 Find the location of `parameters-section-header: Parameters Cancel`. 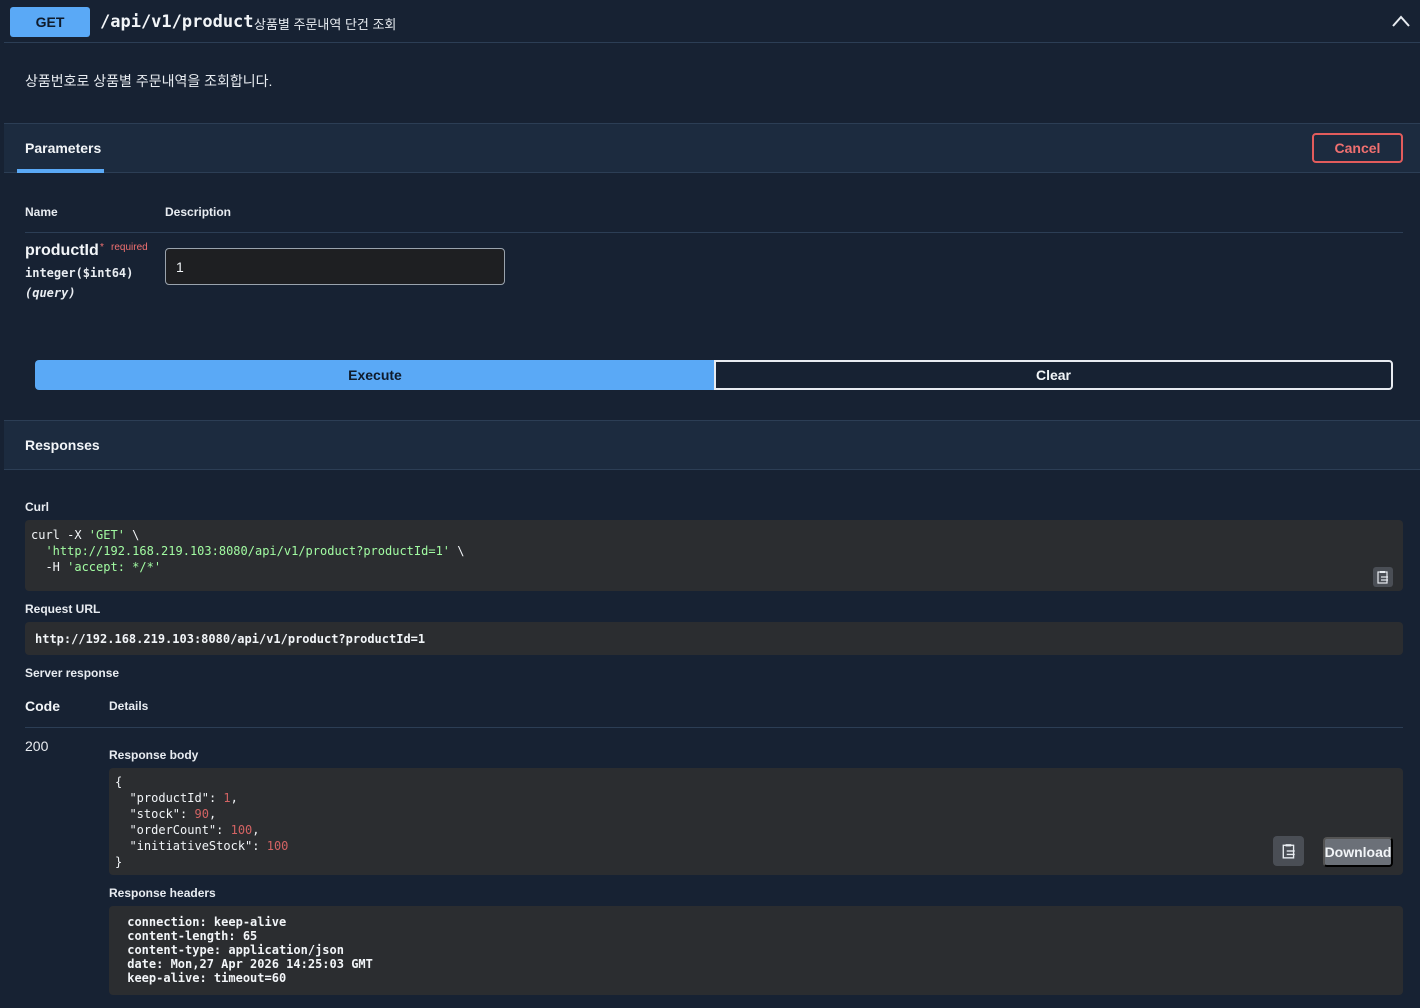

parameters-section-header: Parameters Cancel is located at coordinates (712, 148).